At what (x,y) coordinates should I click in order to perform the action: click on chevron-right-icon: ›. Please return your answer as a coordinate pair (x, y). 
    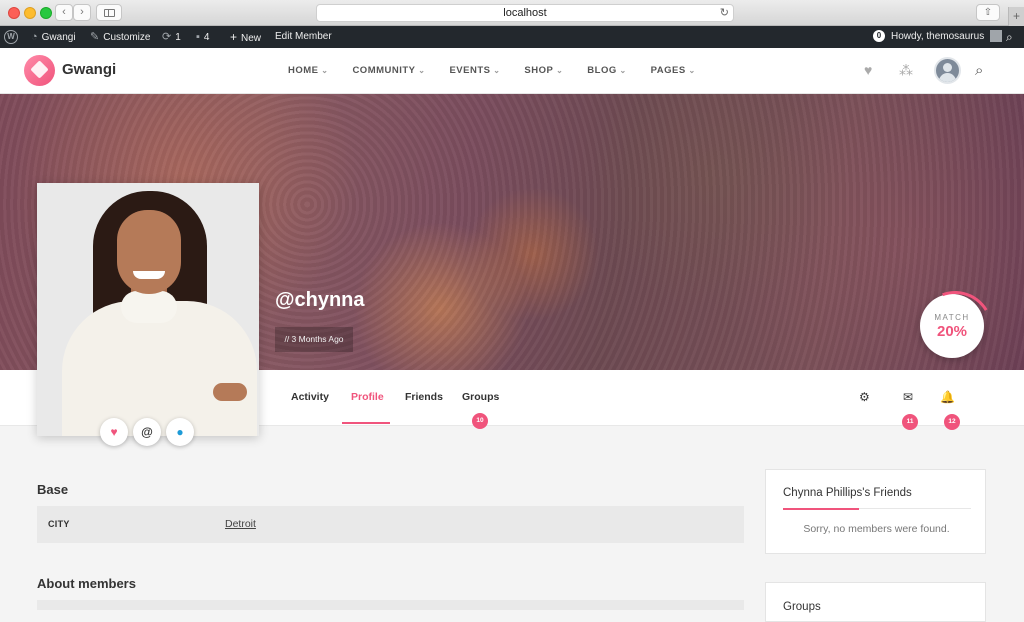
    Looking at the image, I should click on (82, 12).